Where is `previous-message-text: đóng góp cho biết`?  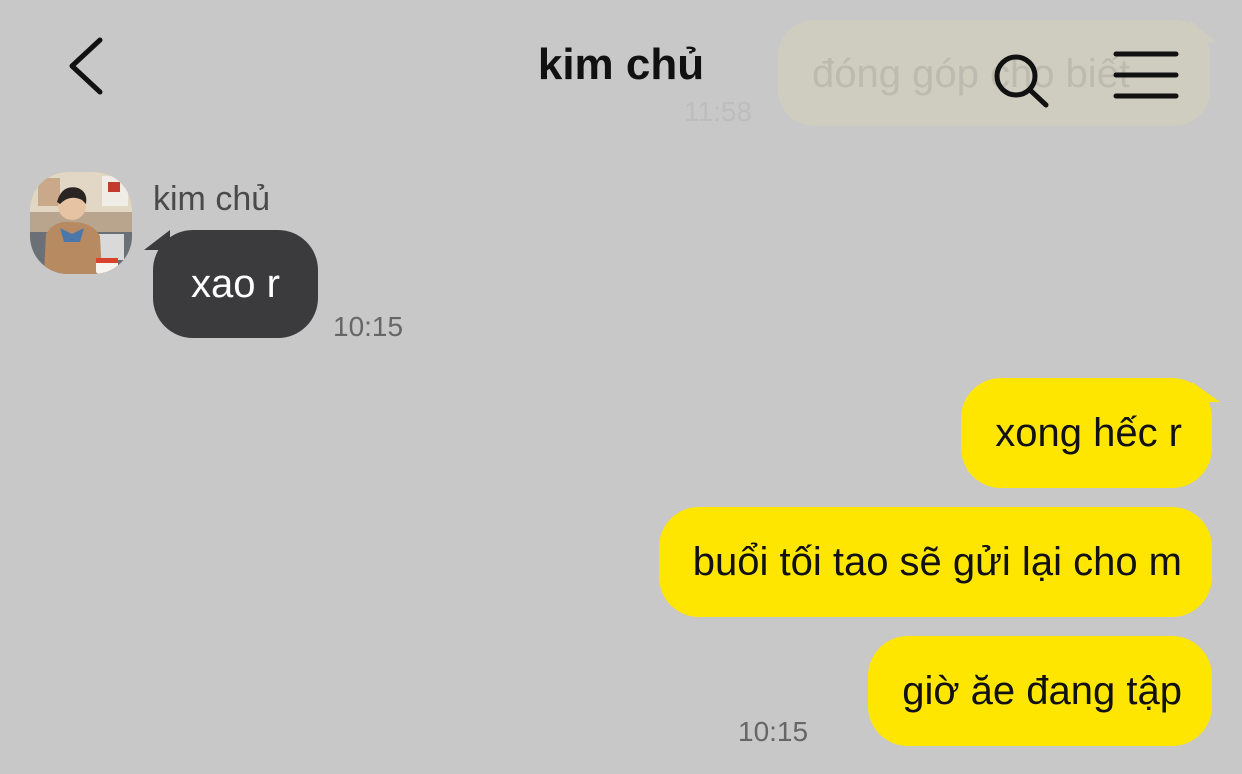 previous-message-text: đóng góp cho biết is located at coordinates (971, 74).